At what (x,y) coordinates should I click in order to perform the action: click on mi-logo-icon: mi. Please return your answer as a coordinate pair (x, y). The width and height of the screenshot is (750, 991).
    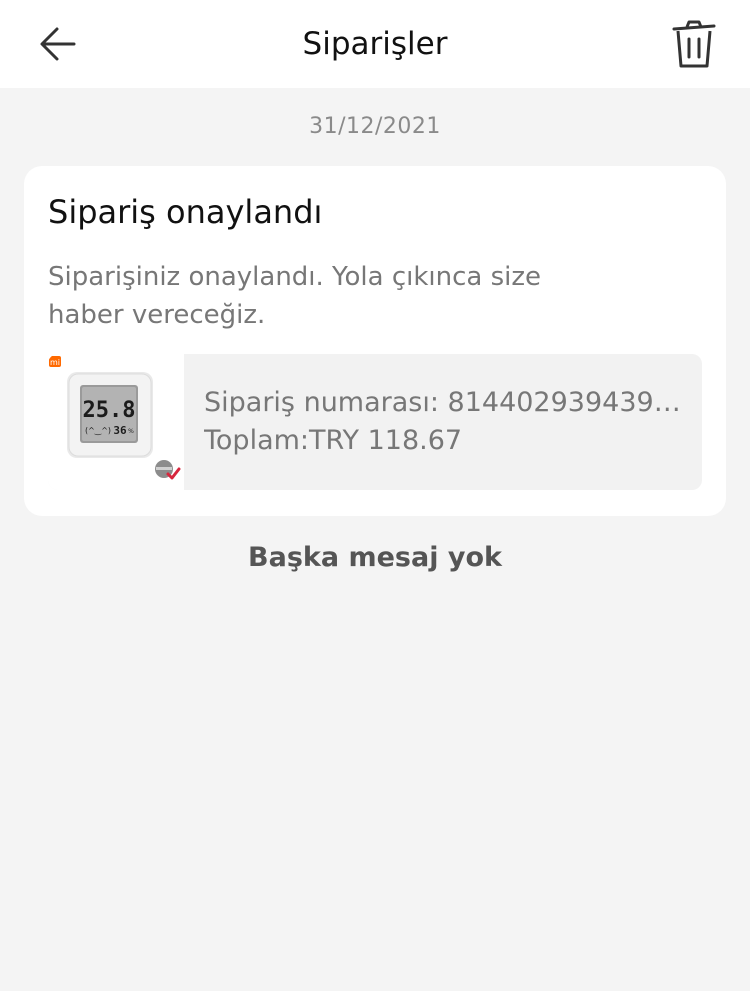
    Looking at the image, I should click on (55, 361).